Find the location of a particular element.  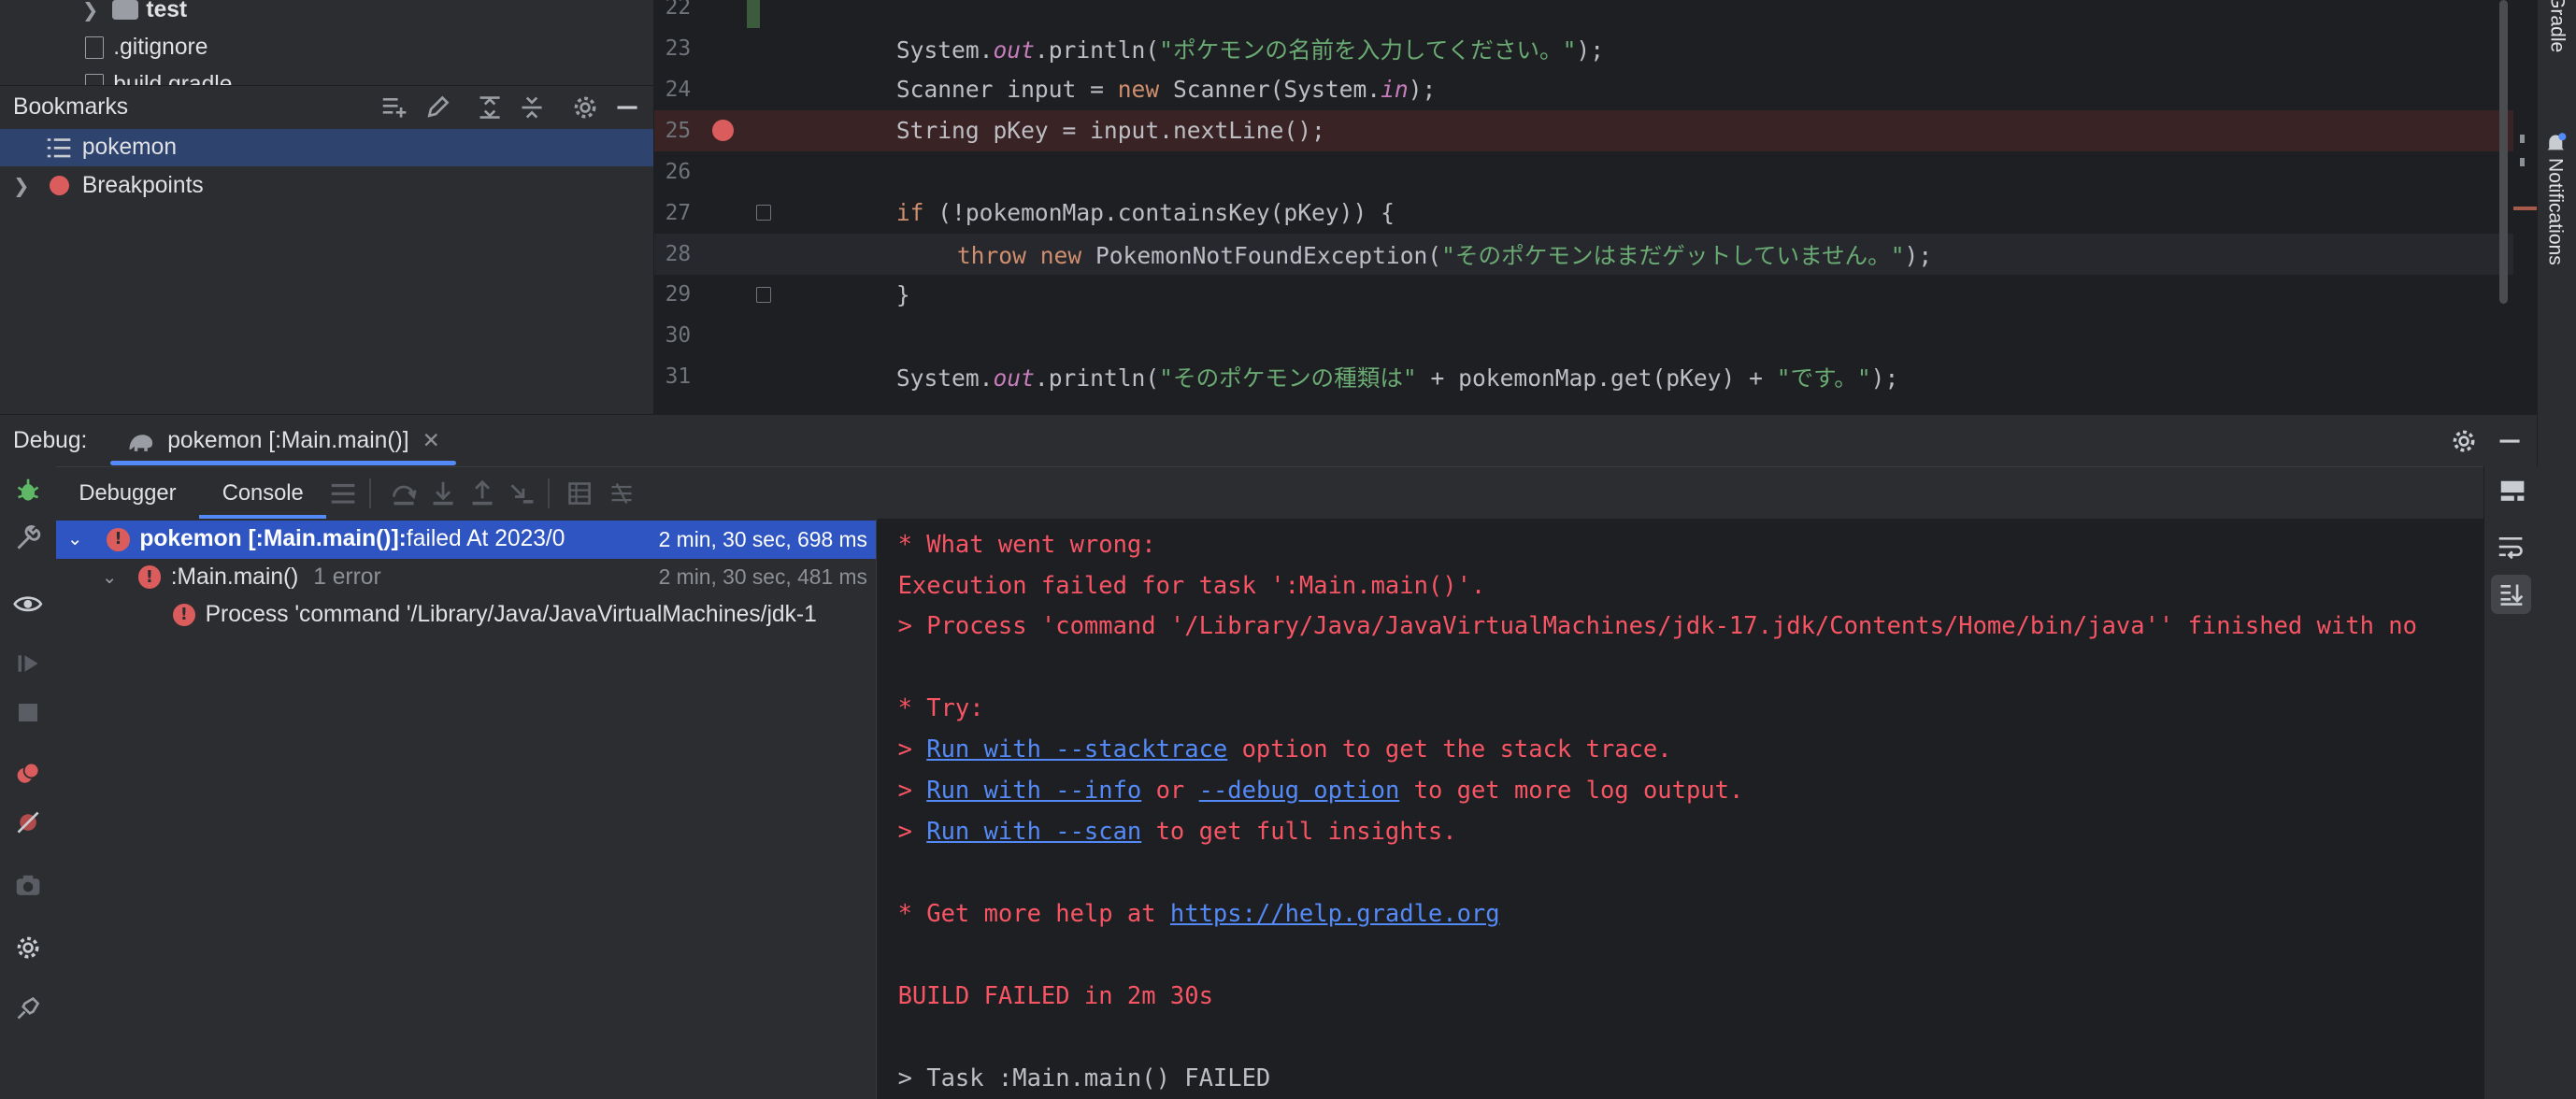

pin-icon is located at coordinates (27, 1008).